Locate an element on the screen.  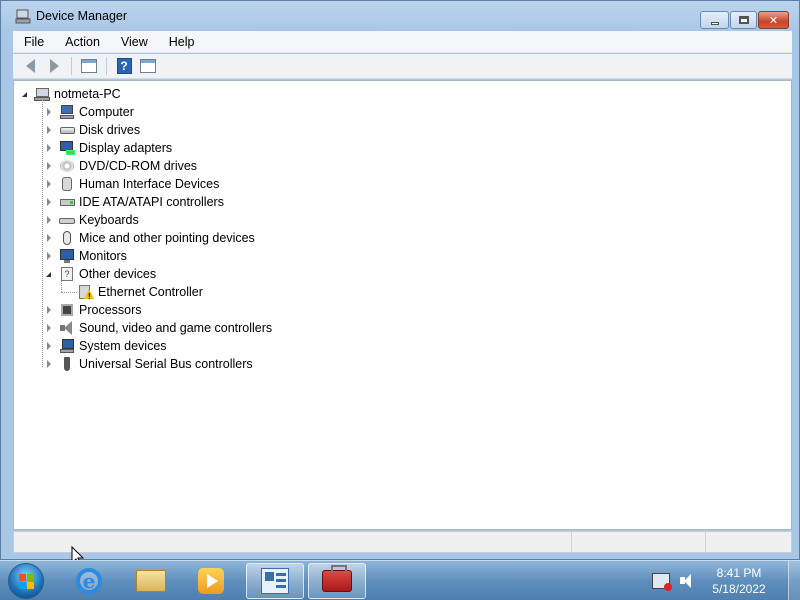
tree-item-label: Sound, video and game controllers is located at coordinates (176, 328).